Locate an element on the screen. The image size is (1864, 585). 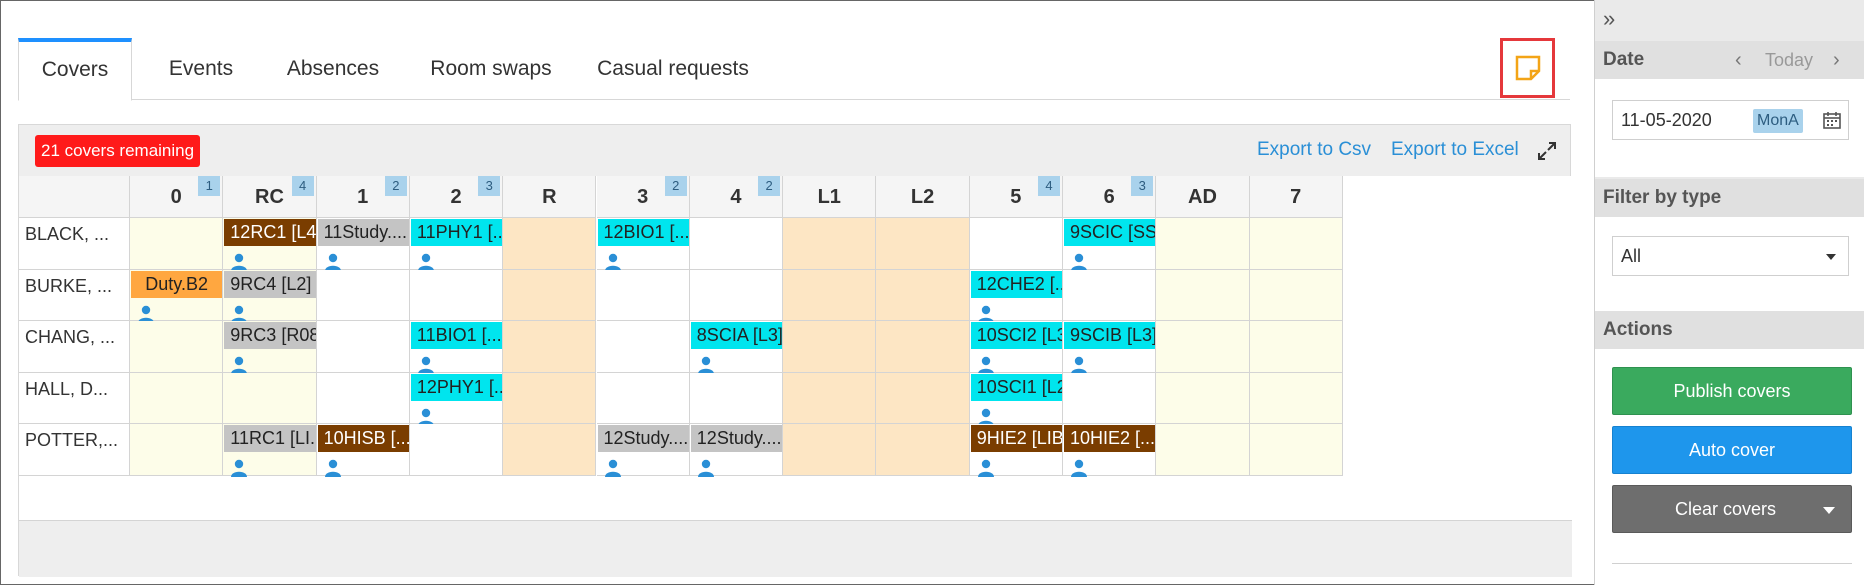
column-header-1: 12 is located at coordinates (363, 197).